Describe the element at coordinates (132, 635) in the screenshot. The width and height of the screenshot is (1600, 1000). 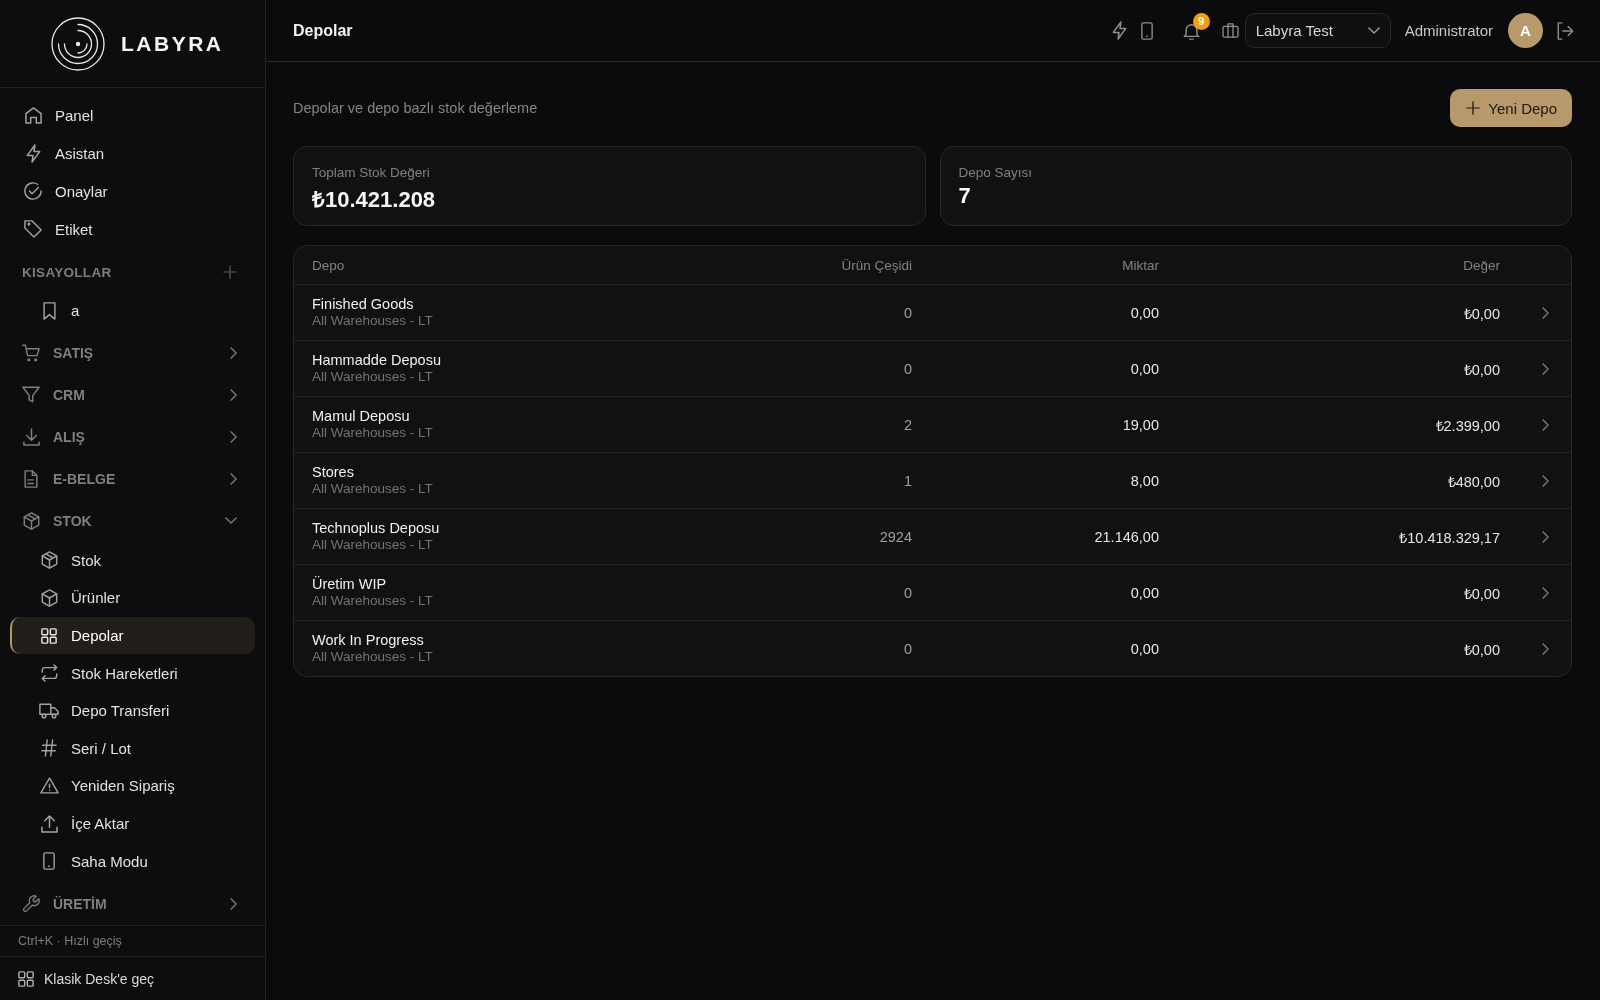
I see `nav-item: Depolar` at that location.